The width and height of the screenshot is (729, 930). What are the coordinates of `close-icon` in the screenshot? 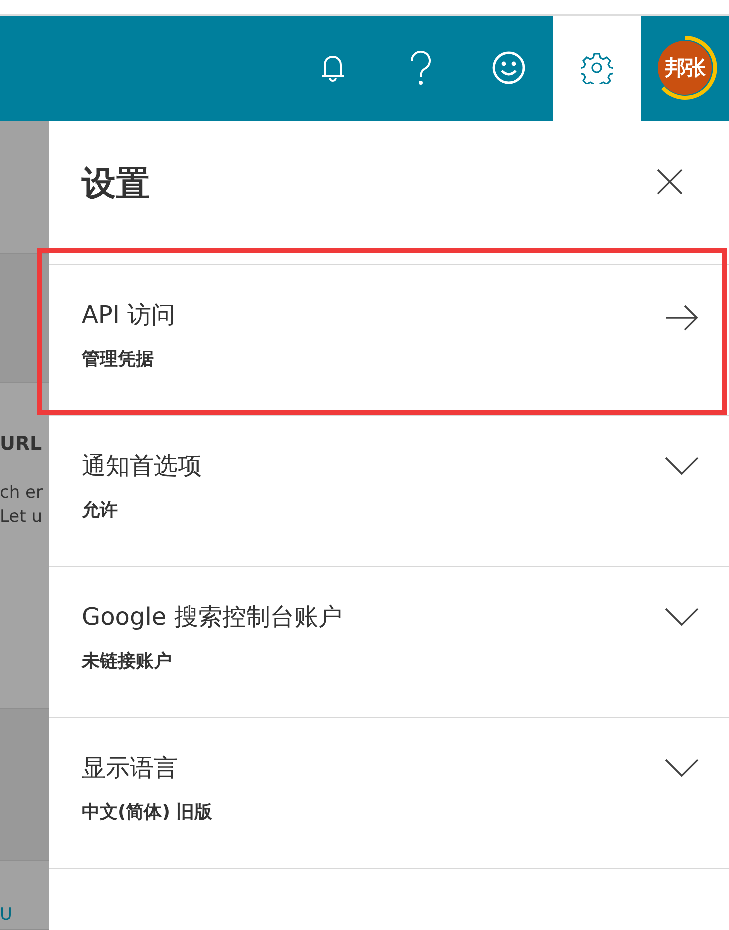 It's located at (670, 182).